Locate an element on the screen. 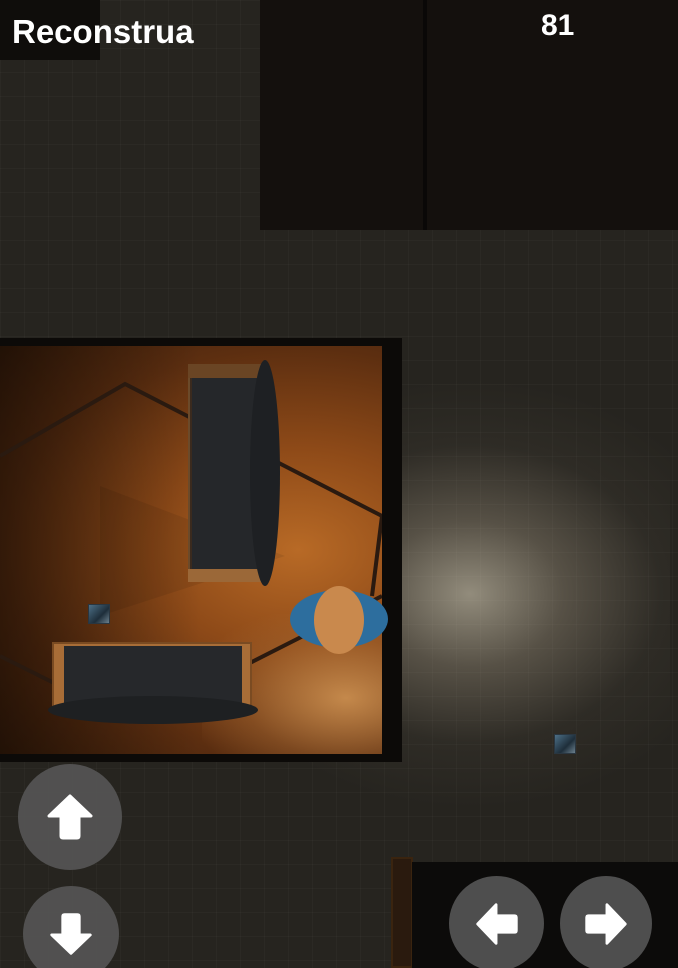  bed-pillow is located at coordinates (265, 473).